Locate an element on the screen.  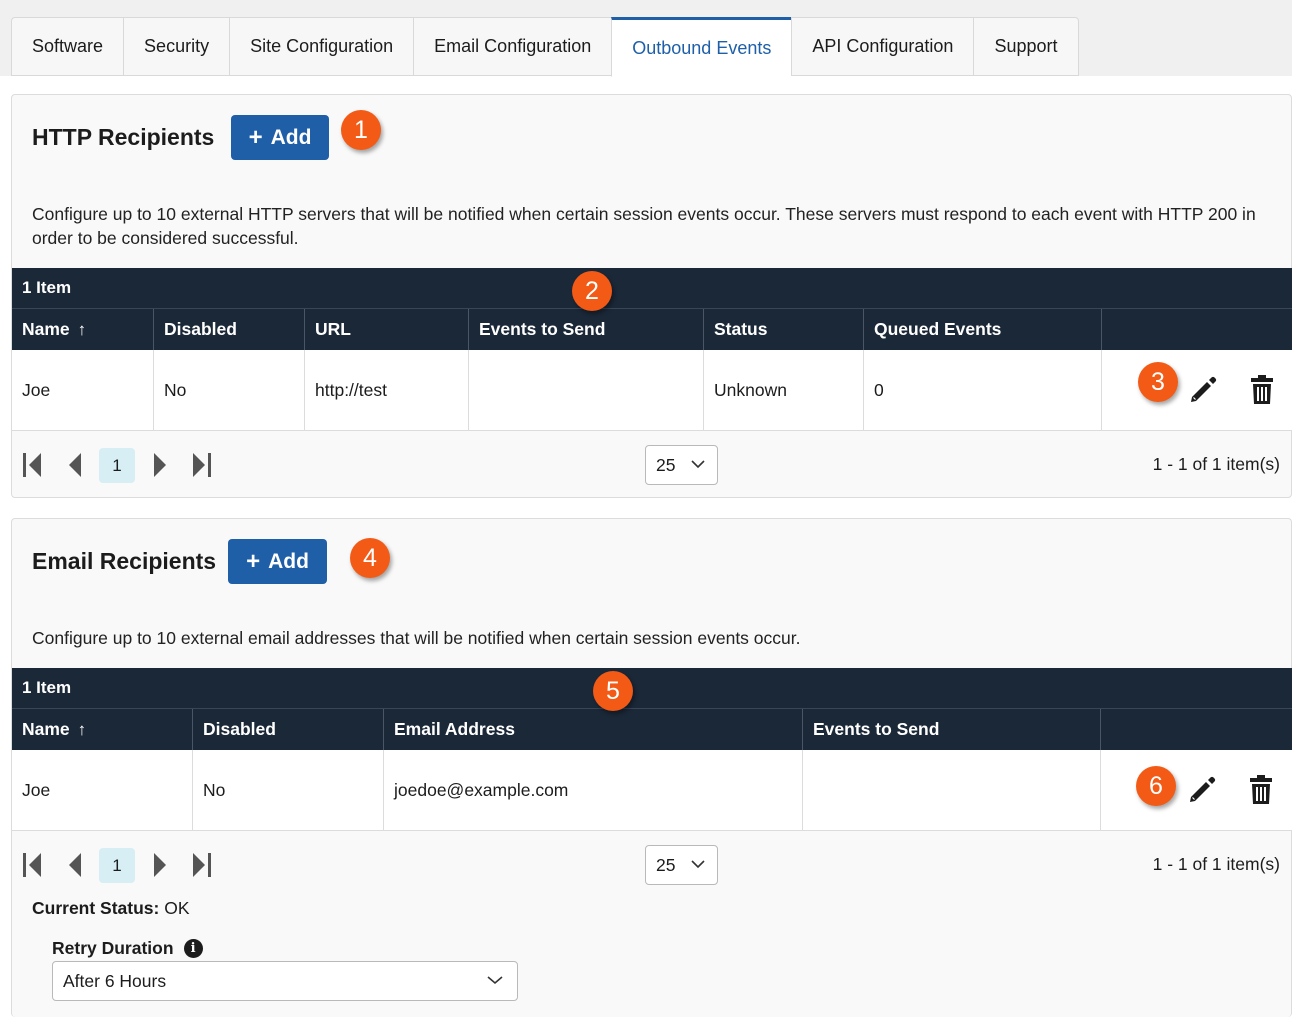
current-status-value: OK is located at coordinates (177, 908).